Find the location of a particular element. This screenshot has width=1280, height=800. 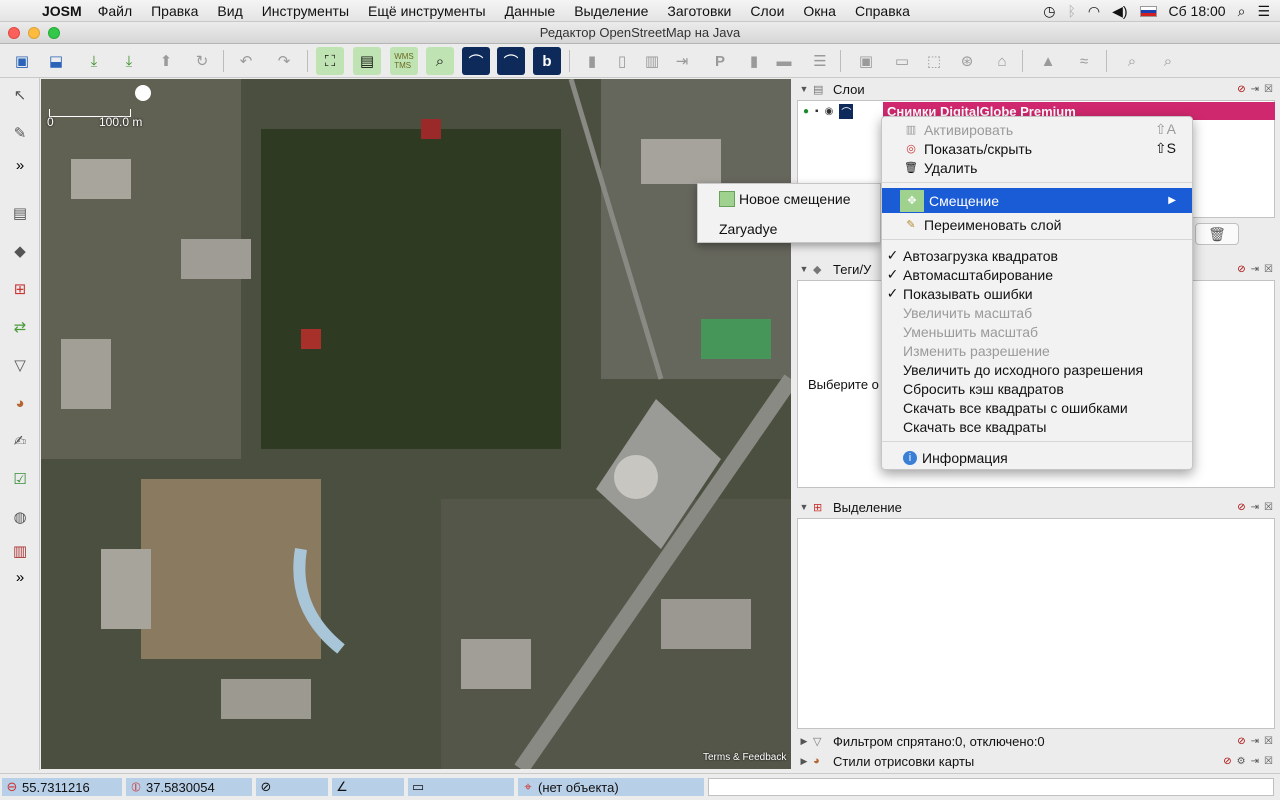

undo-icon: ↶ is located at coordinates (246, 61).